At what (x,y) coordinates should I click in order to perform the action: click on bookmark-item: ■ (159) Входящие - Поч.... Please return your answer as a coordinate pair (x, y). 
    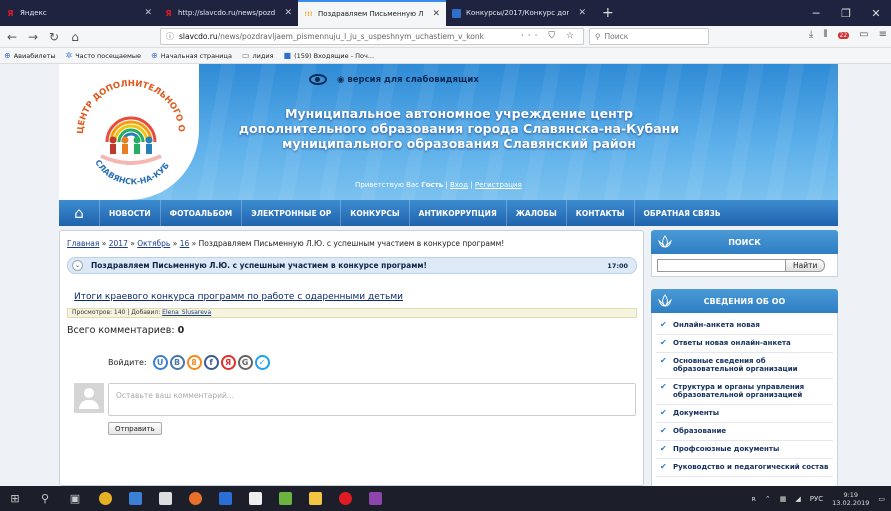
    Looking at the image, I should click on (329, 55).